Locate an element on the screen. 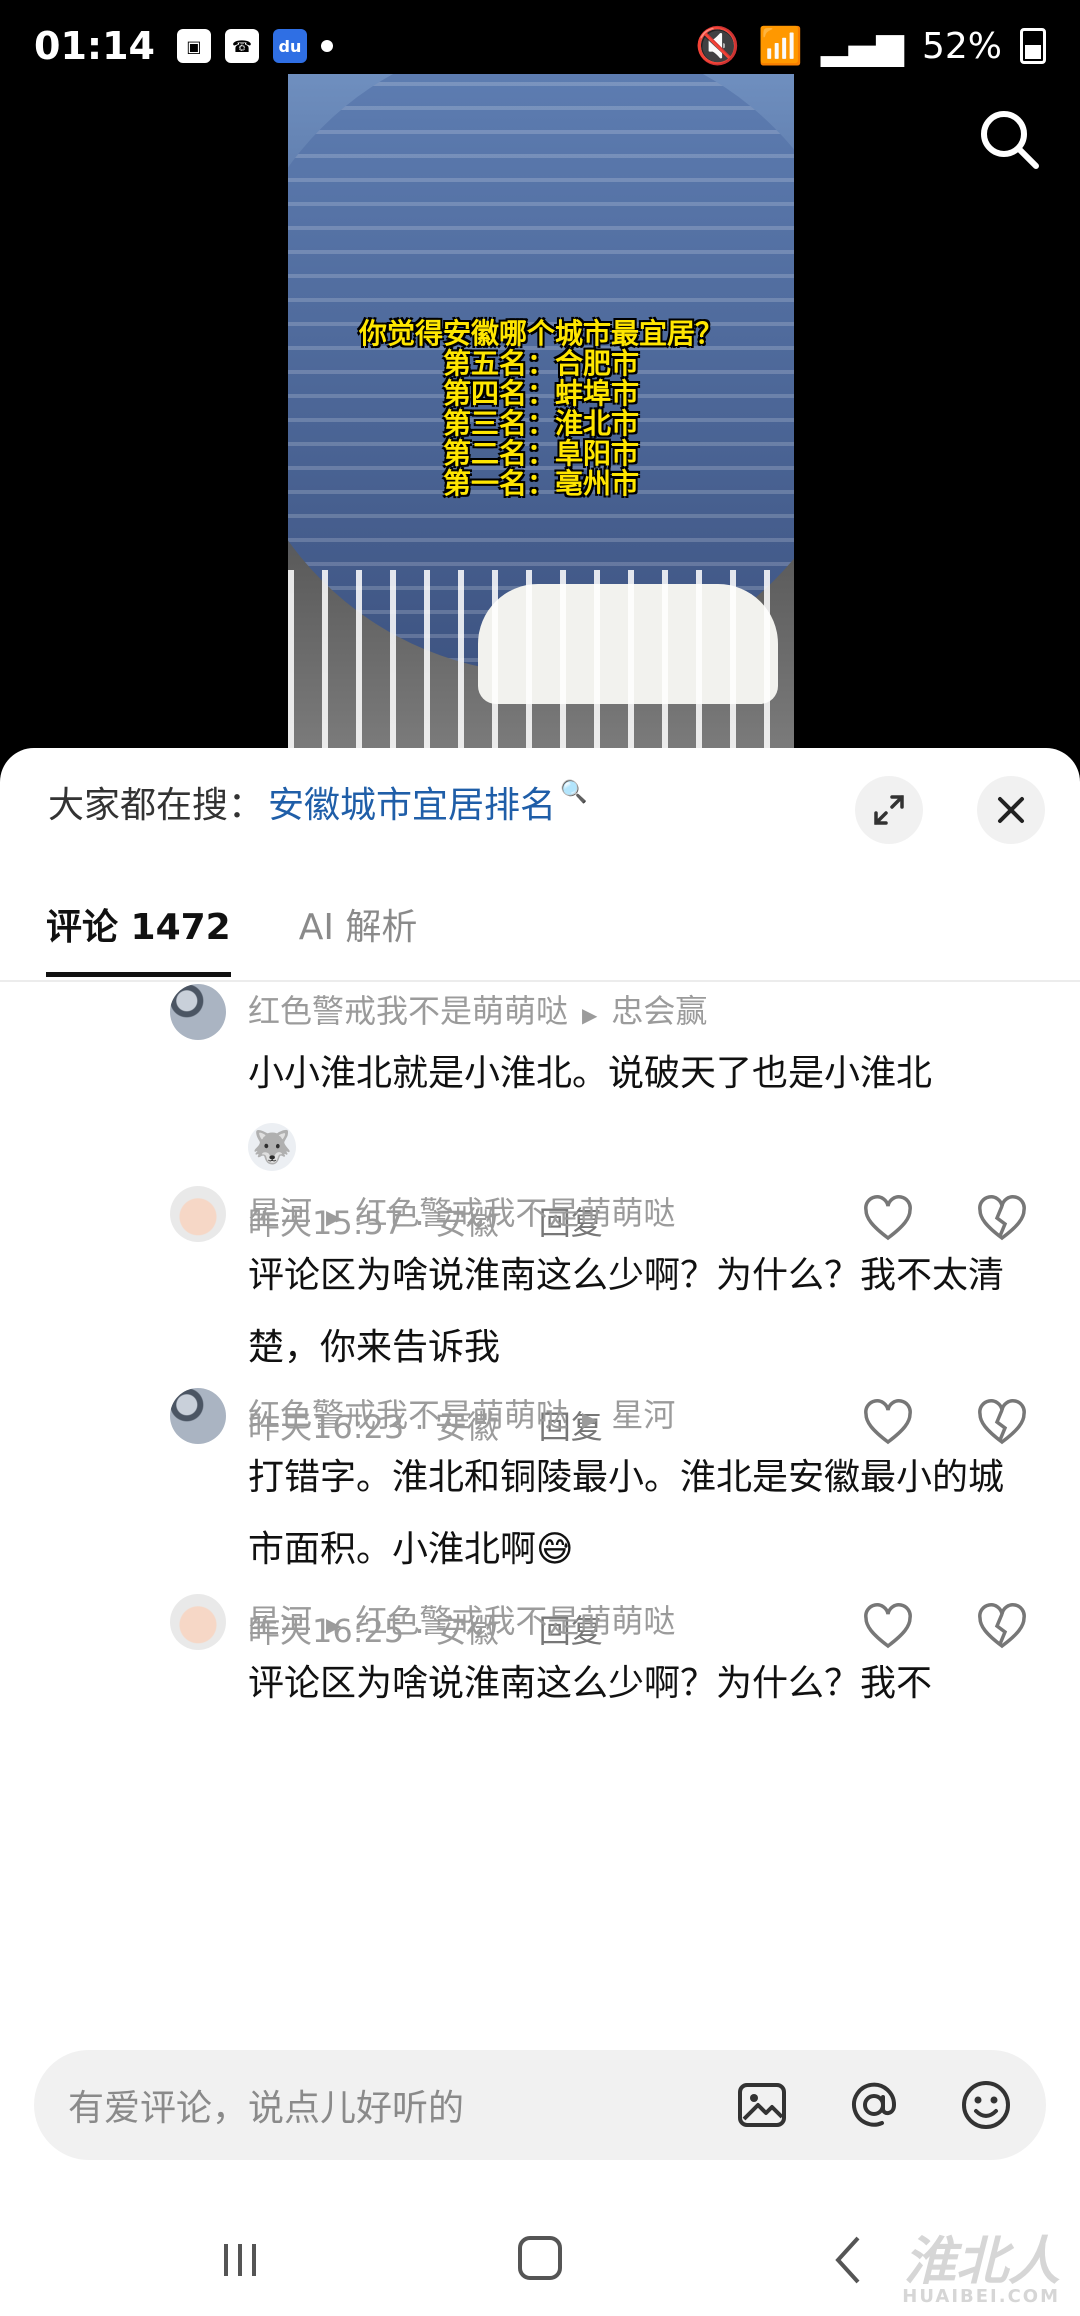 The height and width of the screenshot is (2316, 1080). system-nav-bar: 淮北人 HUAIBEI.COM is located at coordinates (540, 2258).